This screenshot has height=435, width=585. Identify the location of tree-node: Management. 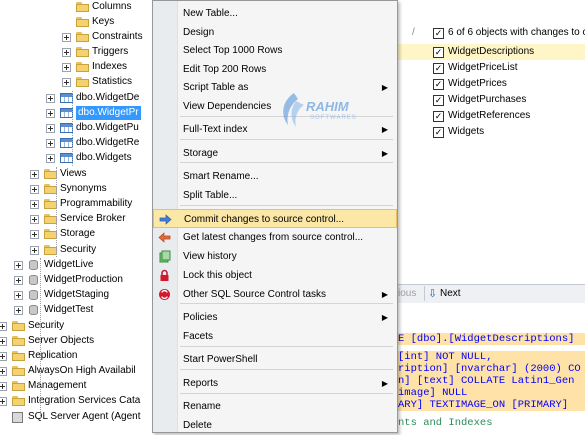
(77, 386).